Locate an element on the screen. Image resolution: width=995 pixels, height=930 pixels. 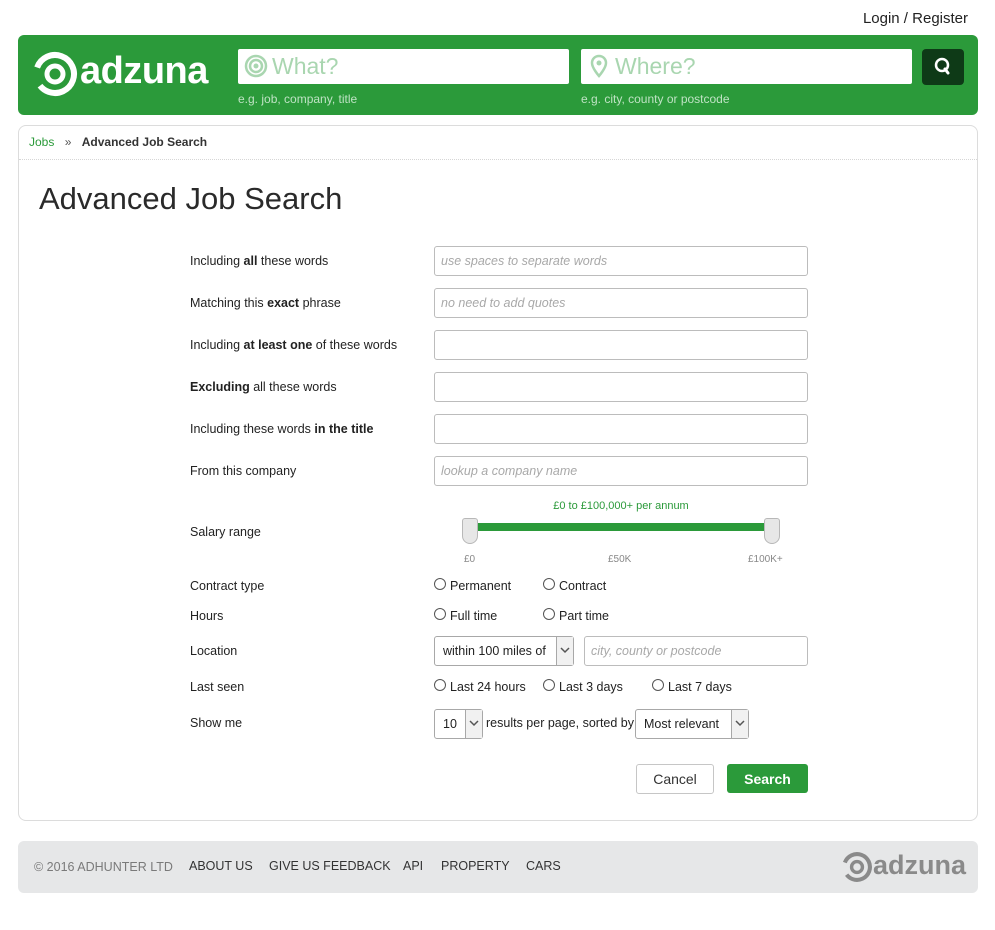
sort-dropdown-arrow is located at coordinates (739, 724).